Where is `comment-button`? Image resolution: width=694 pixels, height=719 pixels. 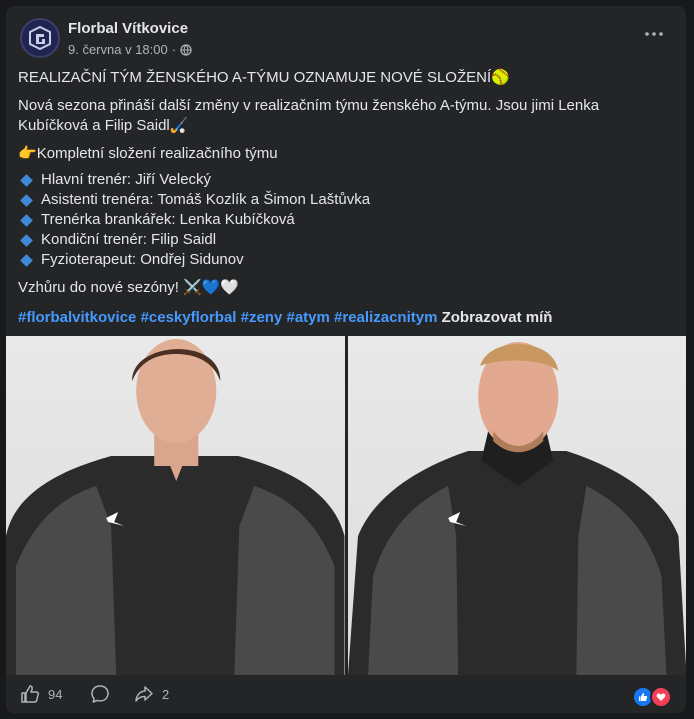 comment-button is located at coordinates (100, 694).